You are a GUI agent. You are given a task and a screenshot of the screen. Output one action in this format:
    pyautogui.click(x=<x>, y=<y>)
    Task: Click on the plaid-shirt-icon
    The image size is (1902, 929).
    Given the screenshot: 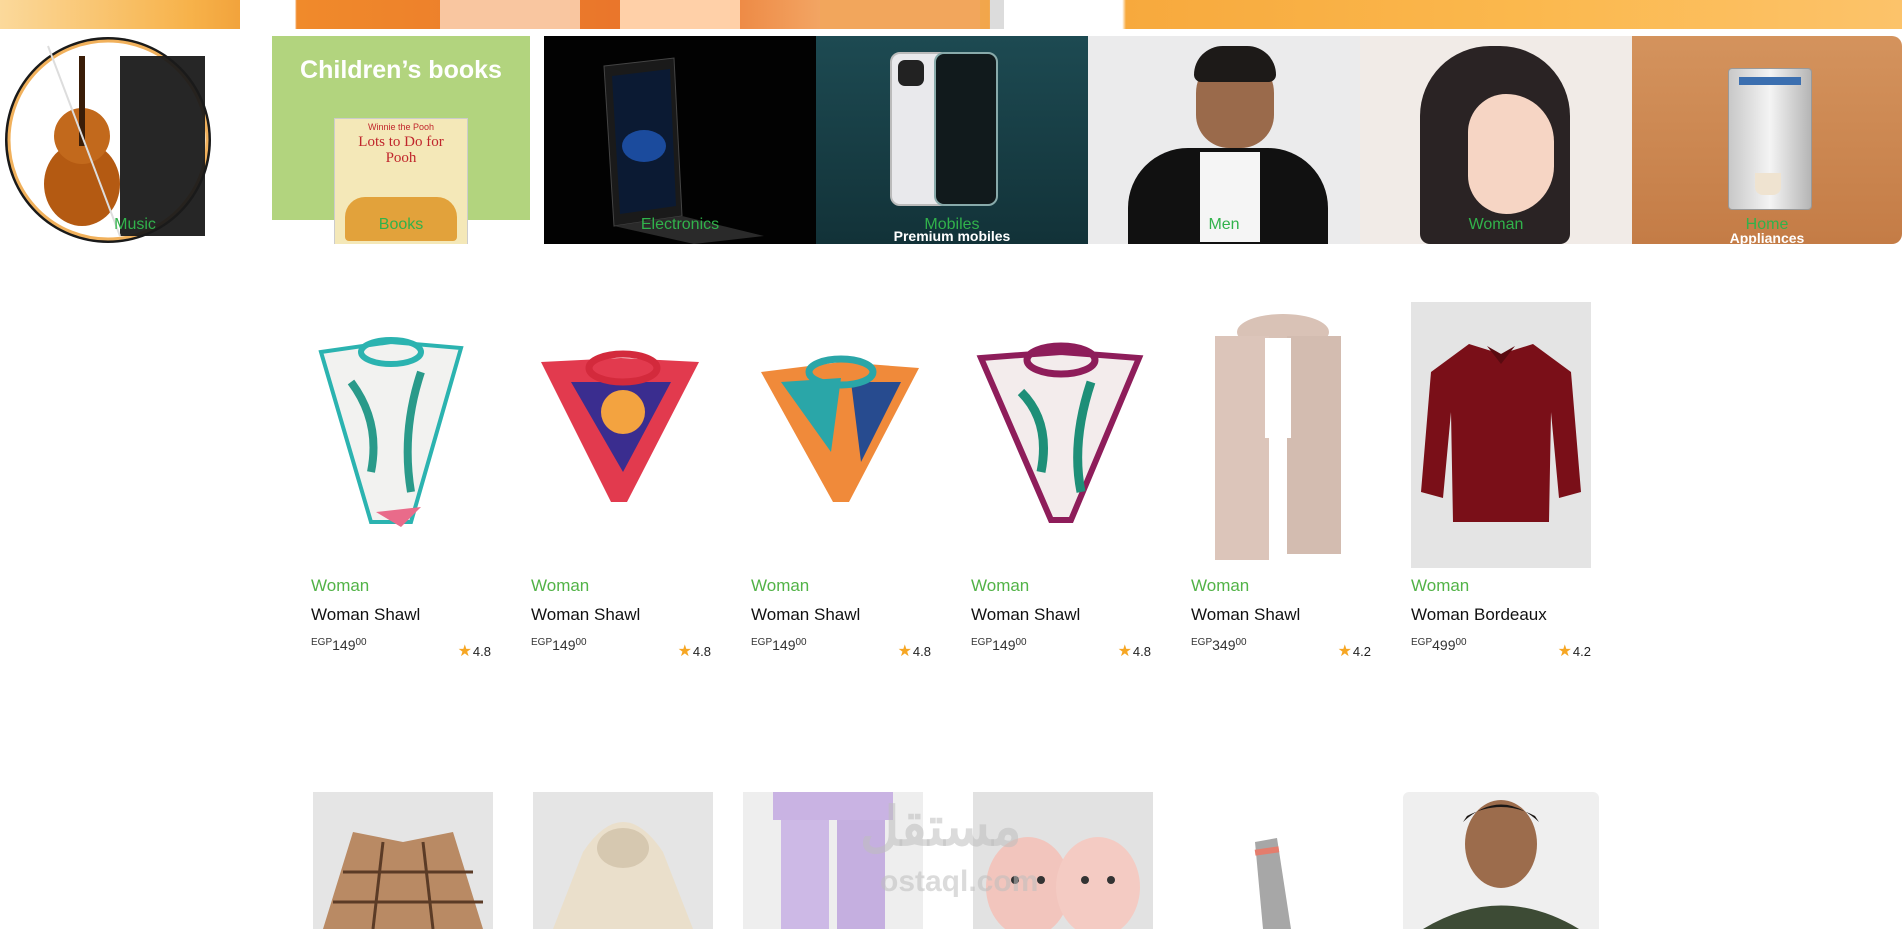 What is the action you would take?
    pyautogui.click(x=403, y=880)
    